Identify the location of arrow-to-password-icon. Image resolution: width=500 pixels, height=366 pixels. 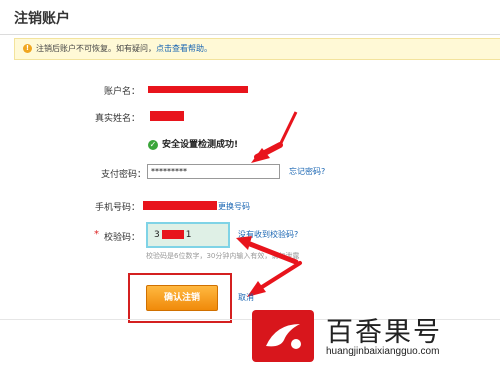
(274, 137).